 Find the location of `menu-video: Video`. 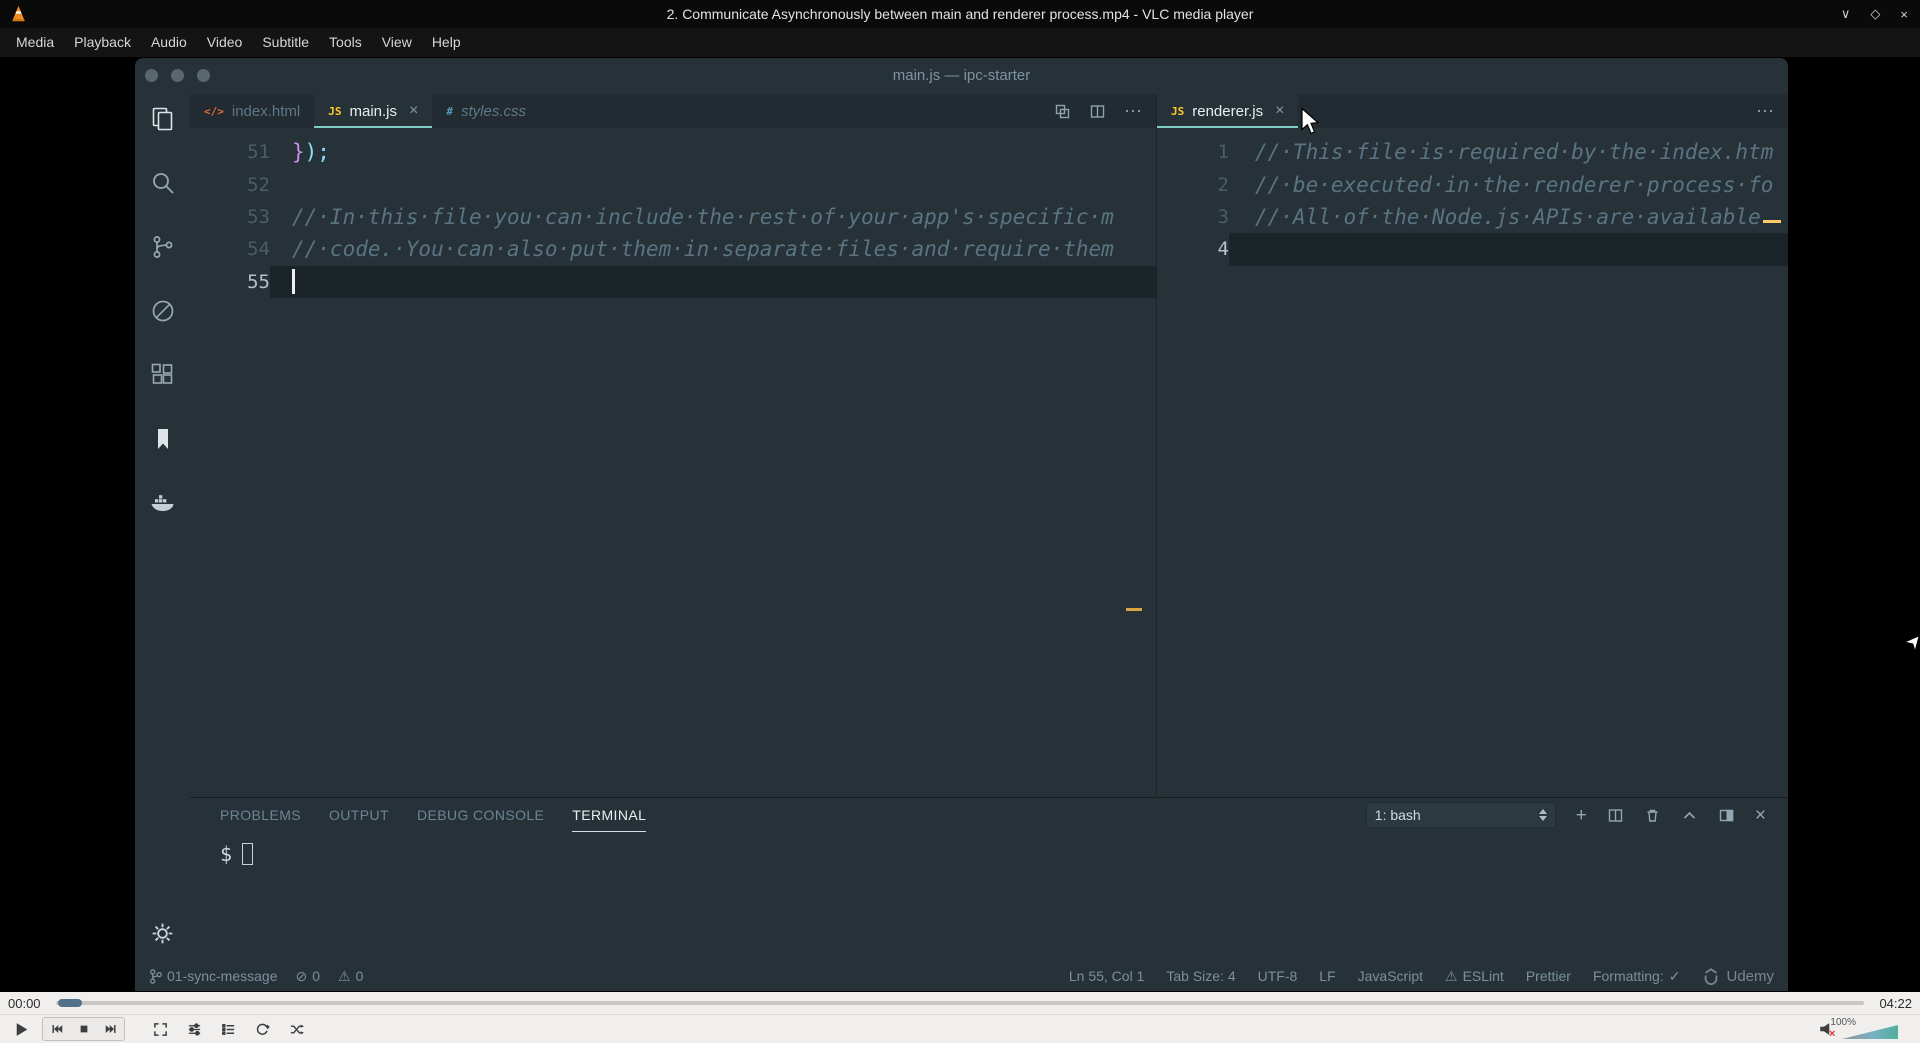

menu-video: Video is located at coordinates (225, 42).